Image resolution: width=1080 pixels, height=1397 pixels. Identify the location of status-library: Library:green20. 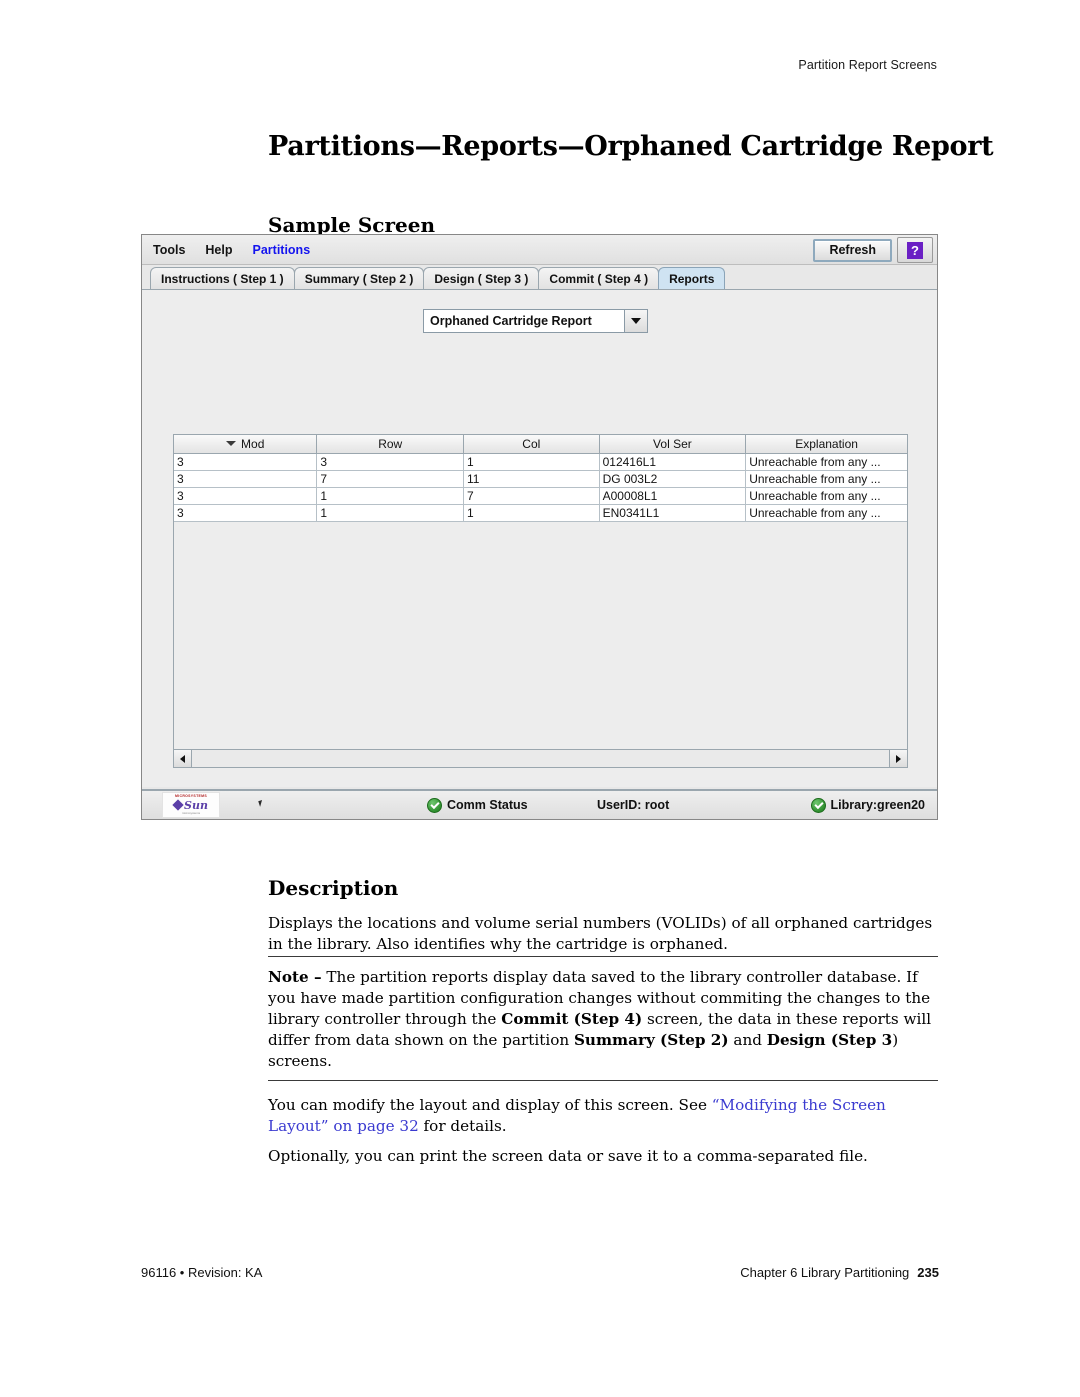
(867, 805).